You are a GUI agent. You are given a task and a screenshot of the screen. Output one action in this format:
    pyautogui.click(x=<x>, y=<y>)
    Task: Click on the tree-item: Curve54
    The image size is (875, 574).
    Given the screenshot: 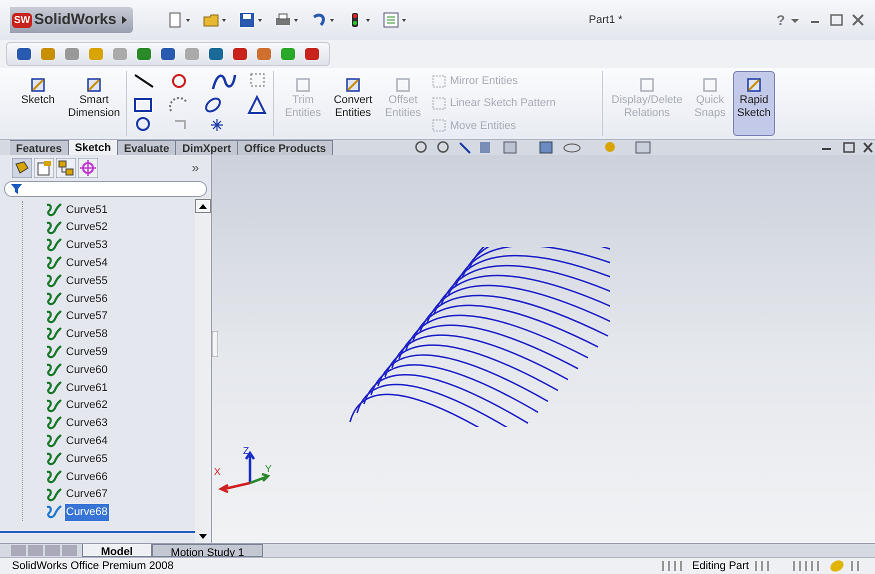 What is the action you would take?
    pyautogui.click(x=87, y=263)
    